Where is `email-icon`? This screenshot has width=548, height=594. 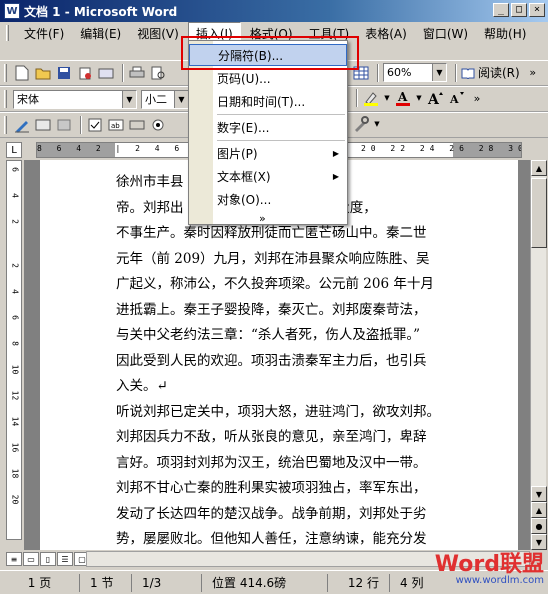 email-icon is located at coordinates (106, 73).